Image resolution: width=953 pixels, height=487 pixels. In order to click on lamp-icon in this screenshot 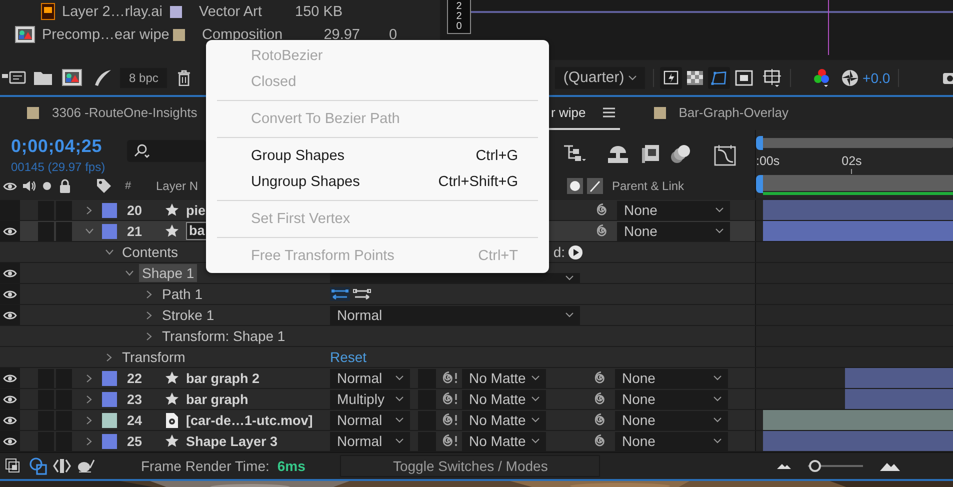, I will do `click(618, 154)`.